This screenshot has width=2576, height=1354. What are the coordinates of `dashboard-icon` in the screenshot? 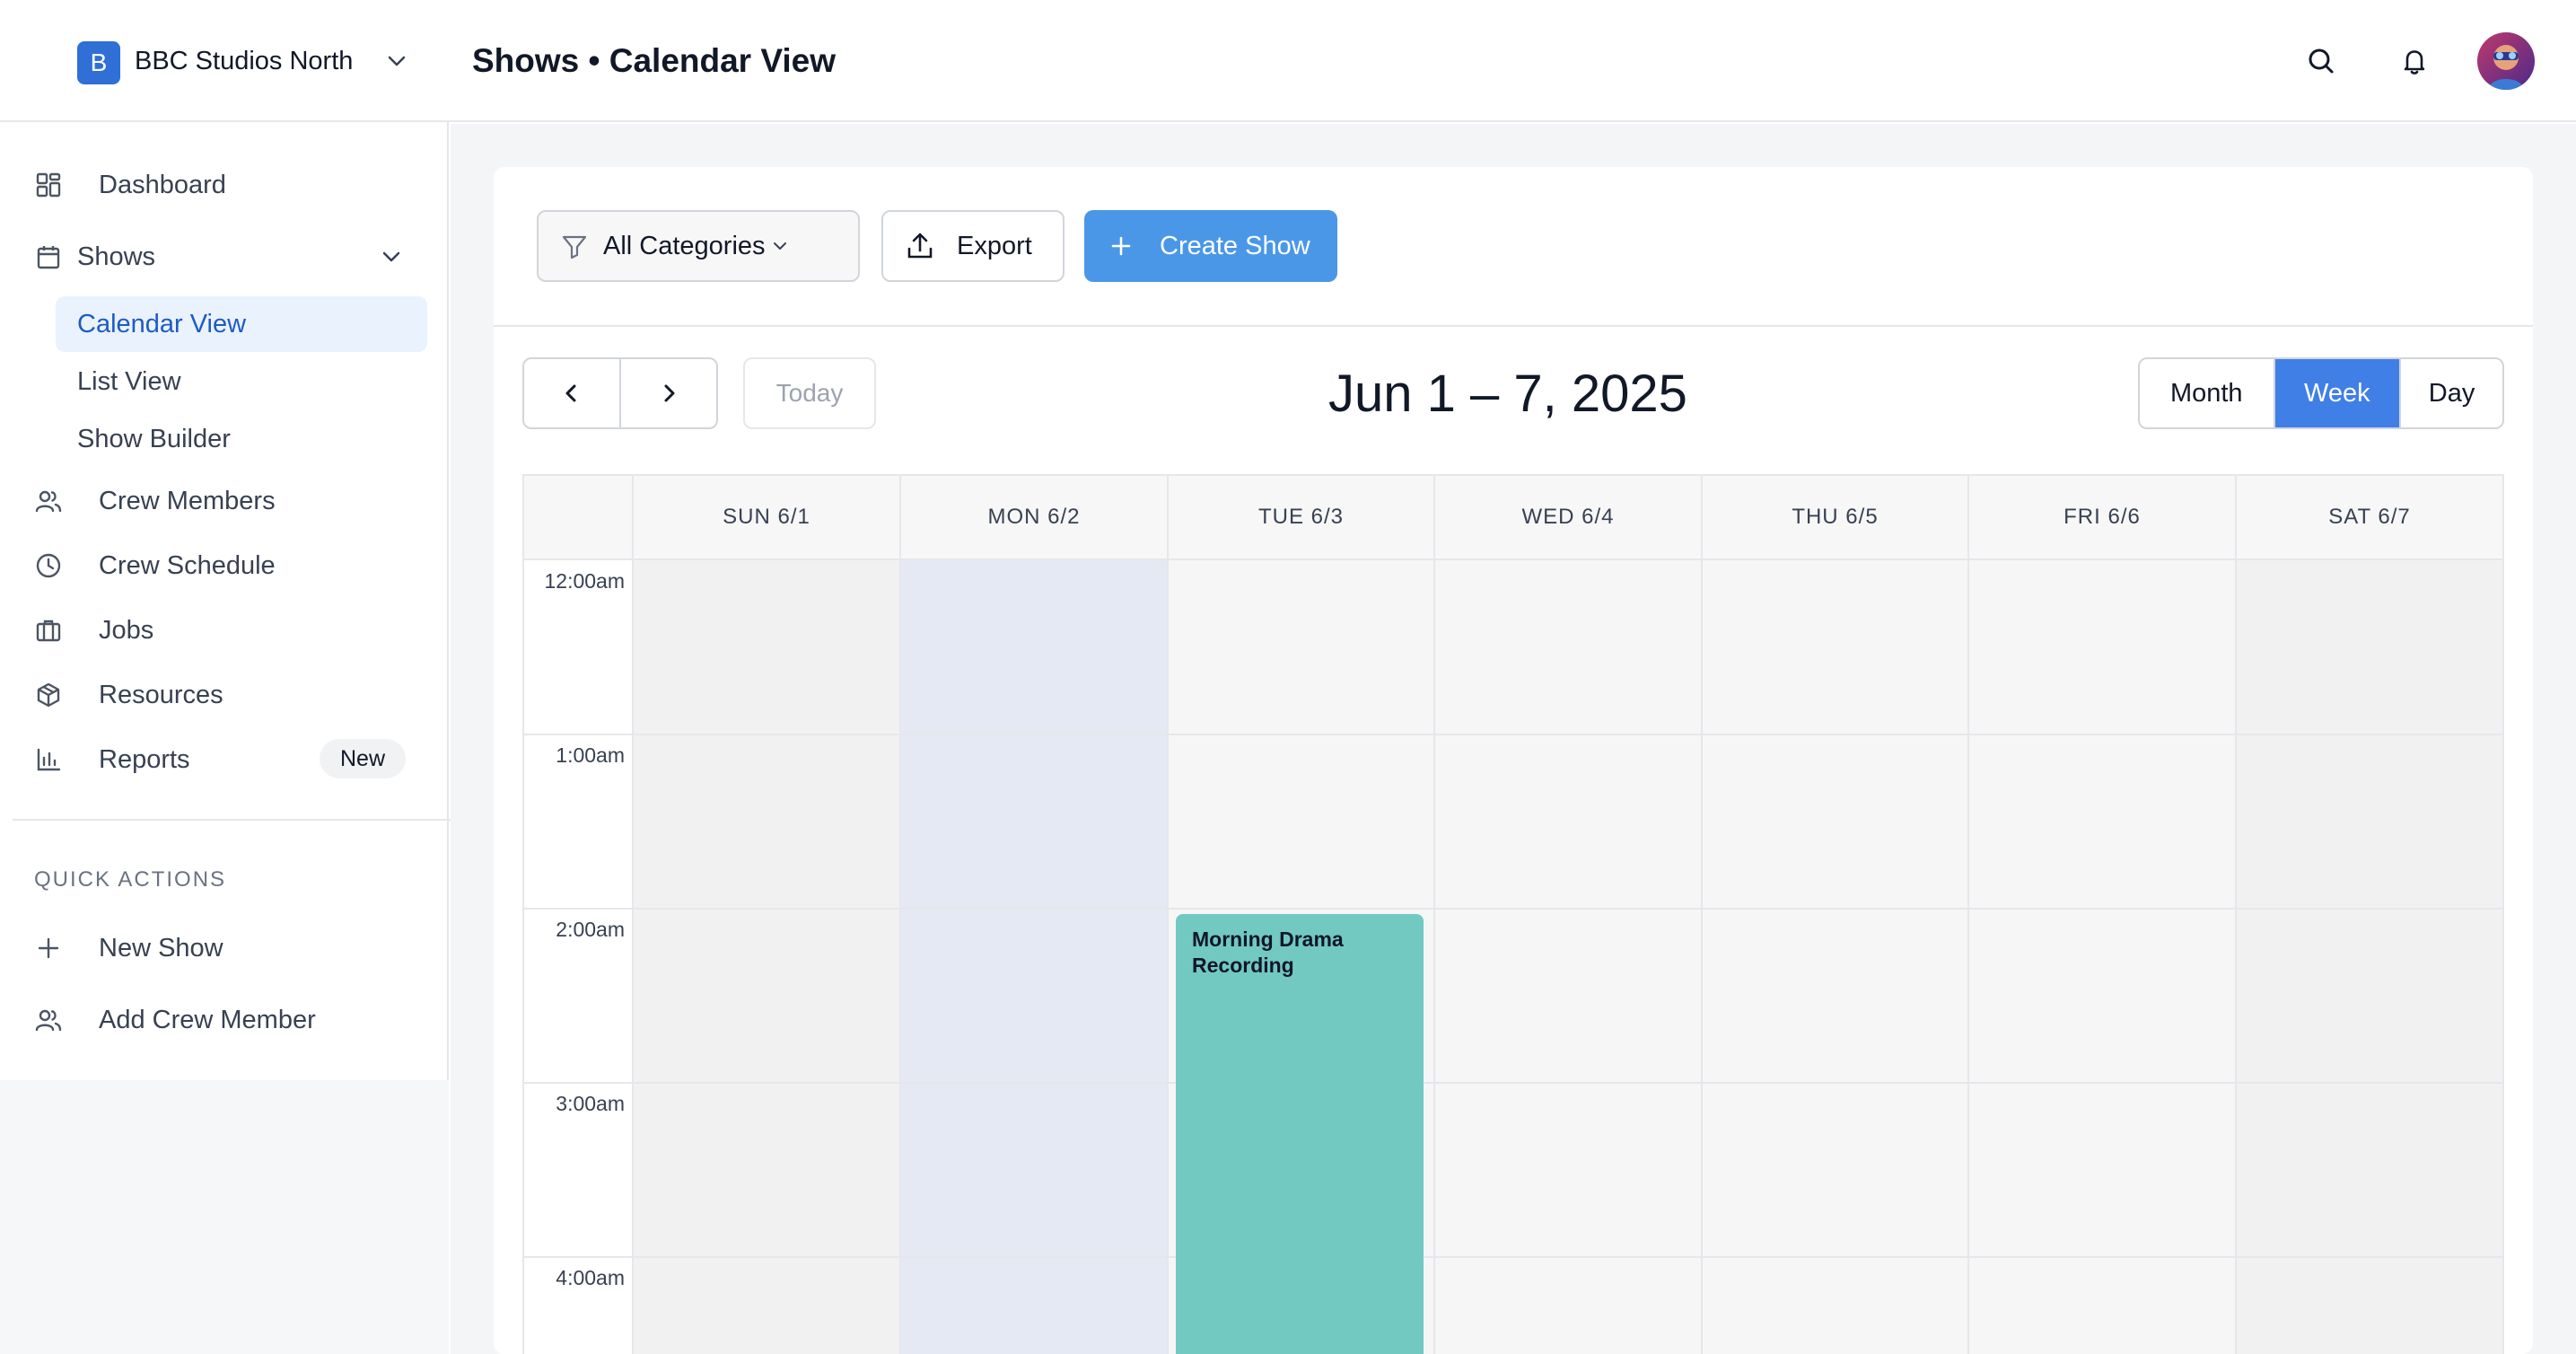 It's located at (48, 185).